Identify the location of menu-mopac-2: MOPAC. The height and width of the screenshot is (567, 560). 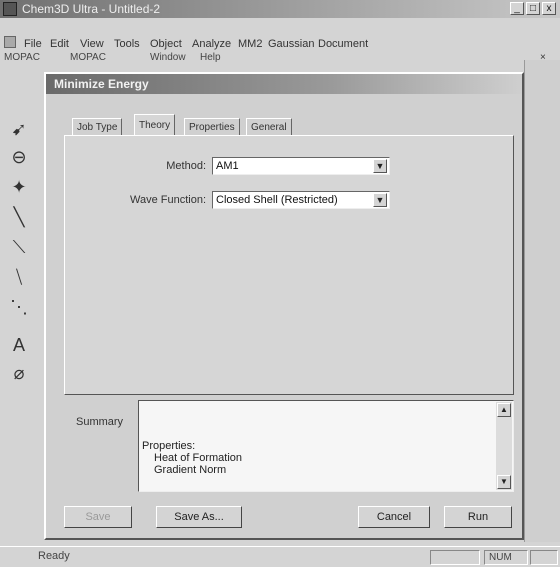
(88, 57).